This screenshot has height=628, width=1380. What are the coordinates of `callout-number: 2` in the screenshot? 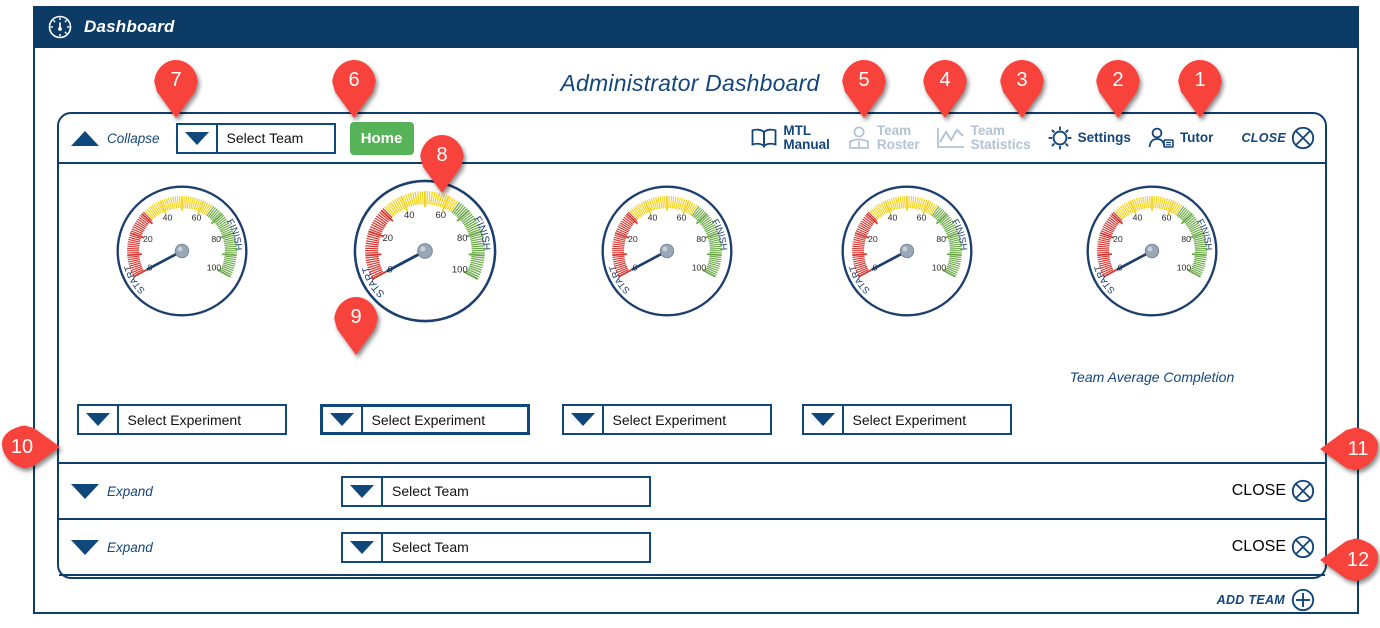 It's located at (1118, 79).